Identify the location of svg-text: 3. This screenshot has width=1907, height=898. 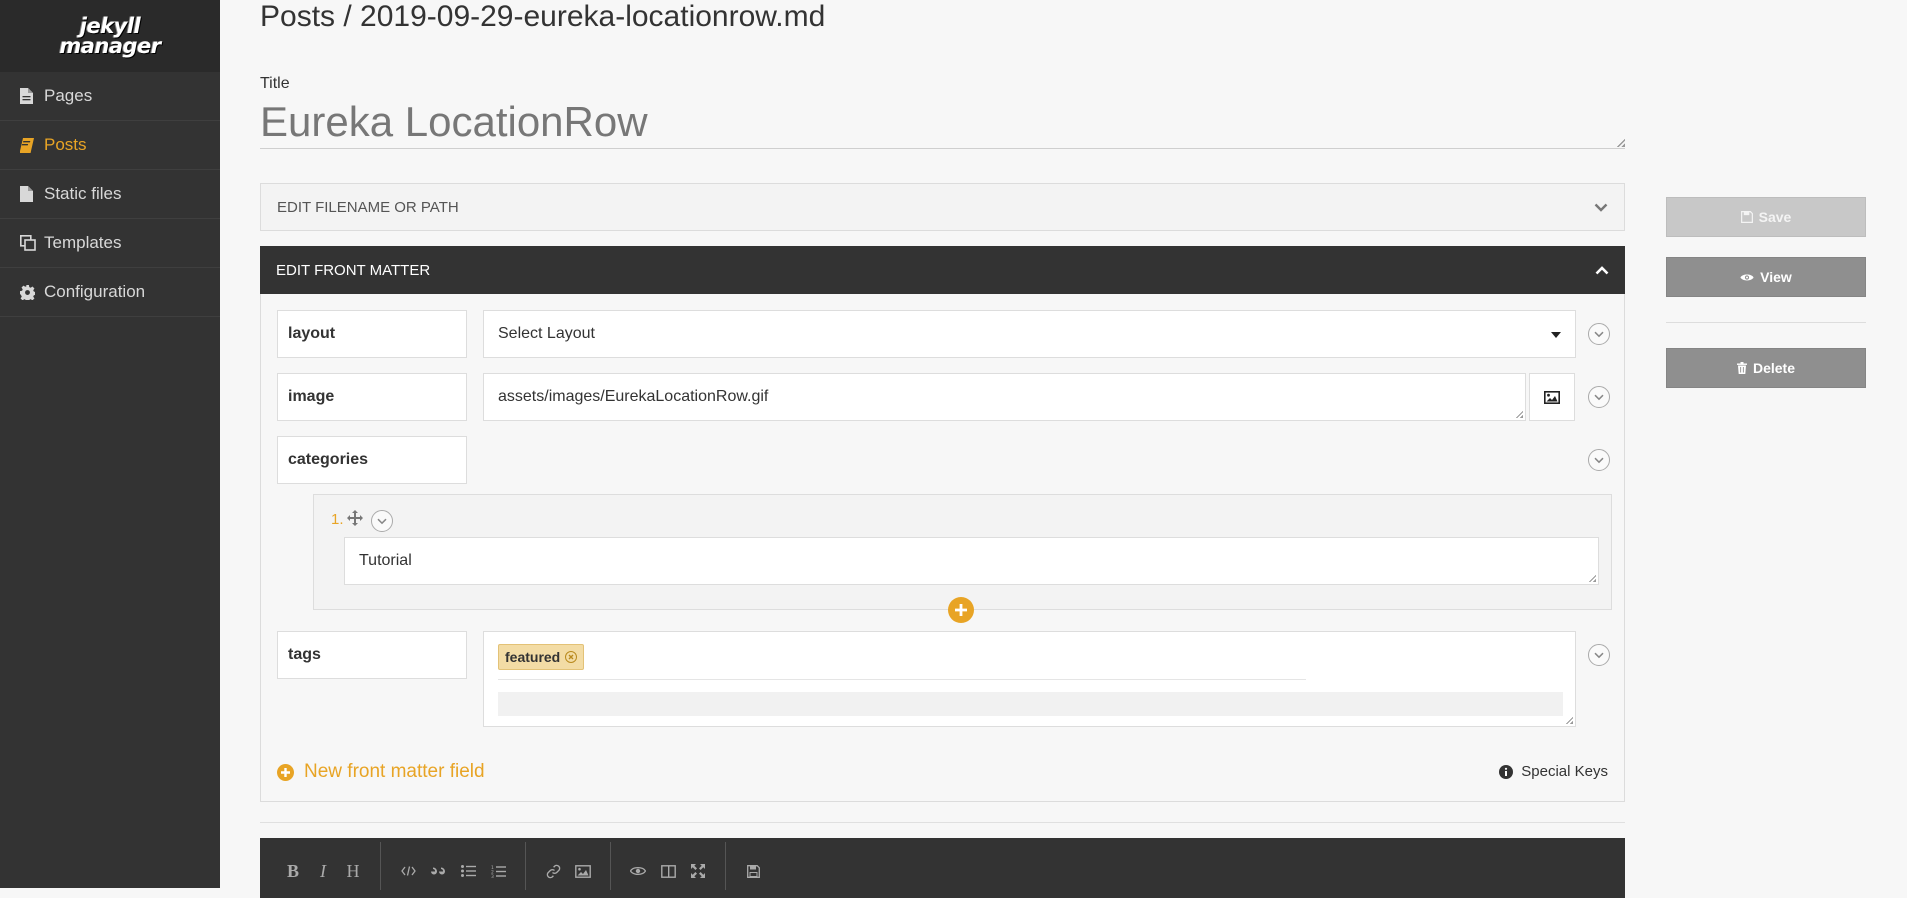
(492, 876).